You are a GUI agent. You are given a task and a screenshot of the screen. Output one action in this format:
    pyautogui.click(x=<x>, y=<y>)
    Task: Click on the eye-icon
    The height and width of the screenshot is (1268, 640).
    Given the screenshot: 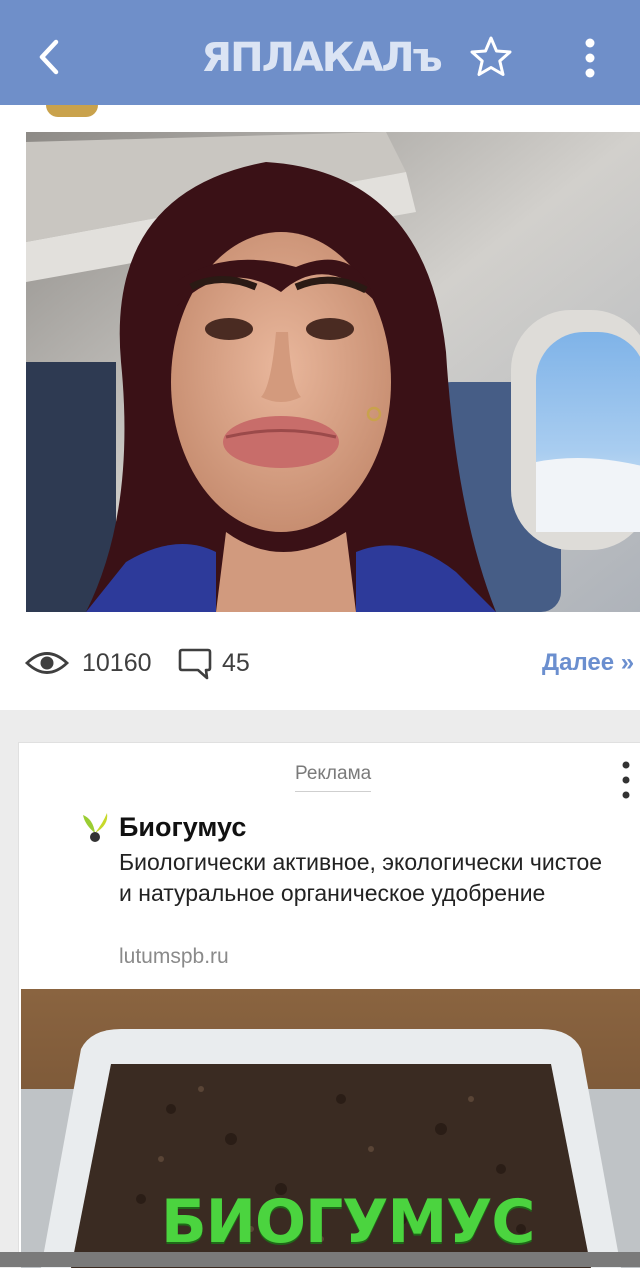 What is the action you would take?
    pyautogui.click(x=47, y=663)
    